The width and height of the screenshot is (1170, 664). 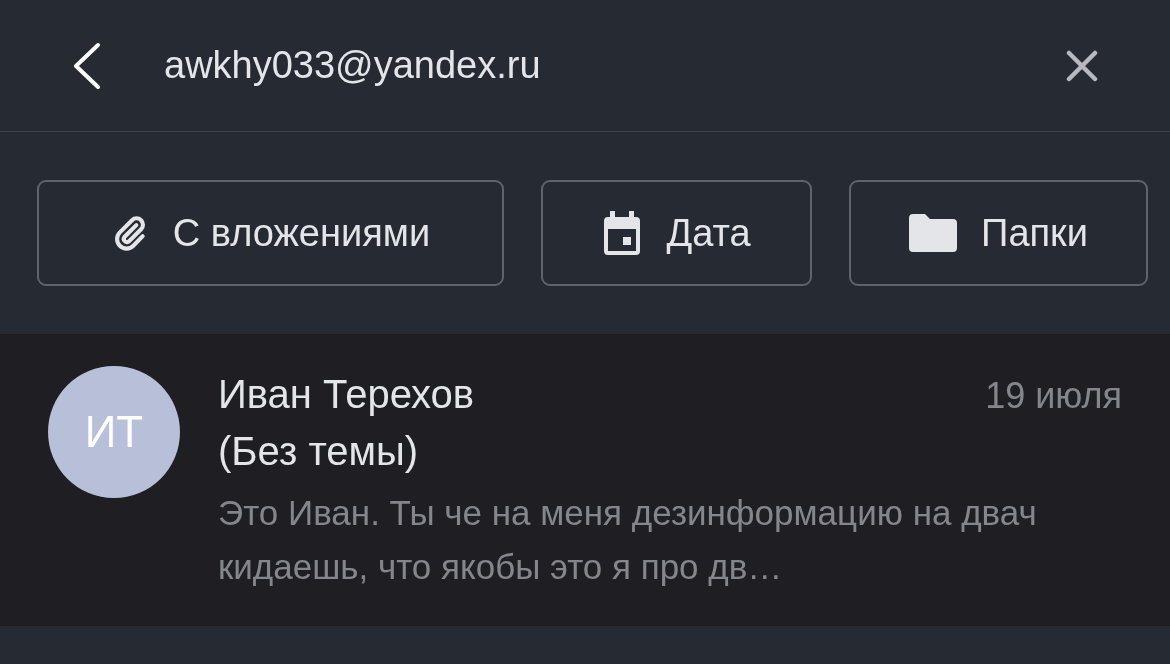 I want to click on message-subject: (Без темы), so click(x=319, y=451).